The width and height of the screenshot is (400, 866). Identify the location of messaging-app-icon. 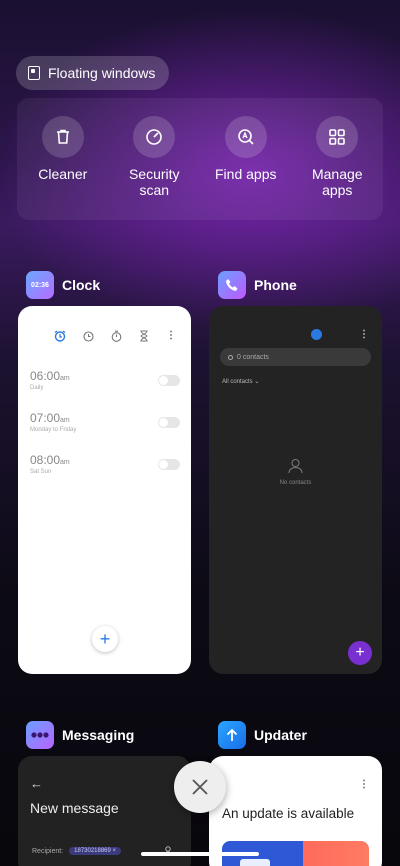
(40, 735).